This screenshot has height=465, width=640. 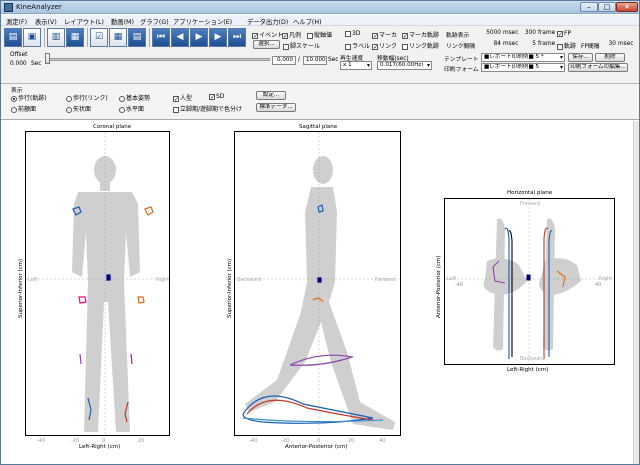 I want to click on menu-video: 動画(M), so click(x=122, y=21).